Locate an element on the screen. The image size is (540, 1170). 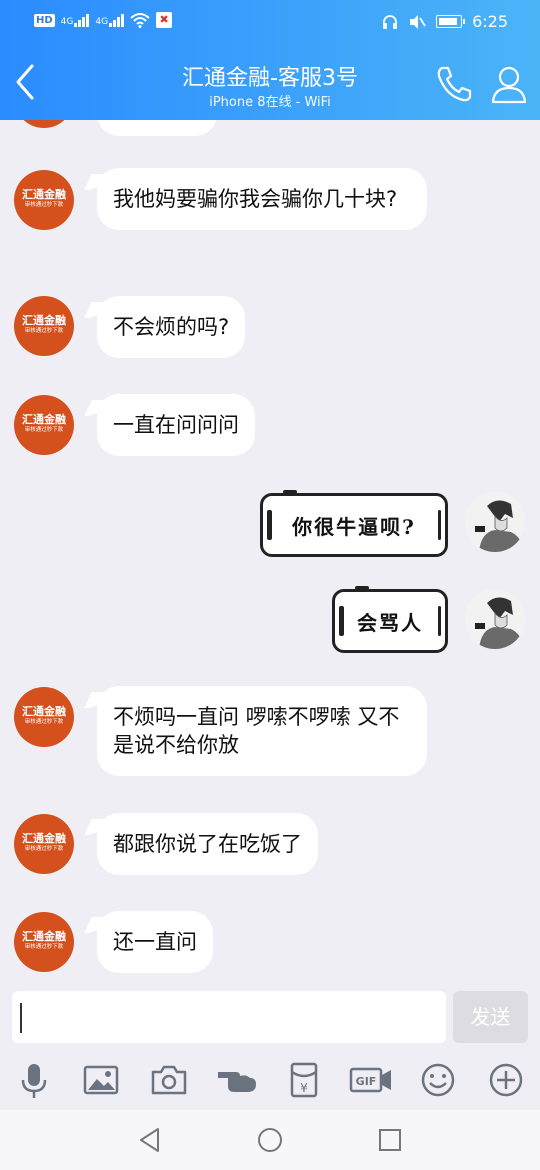
message-bubble: 我他妈要骗你我会骗你几十块? is located at coordinates (262, 199).